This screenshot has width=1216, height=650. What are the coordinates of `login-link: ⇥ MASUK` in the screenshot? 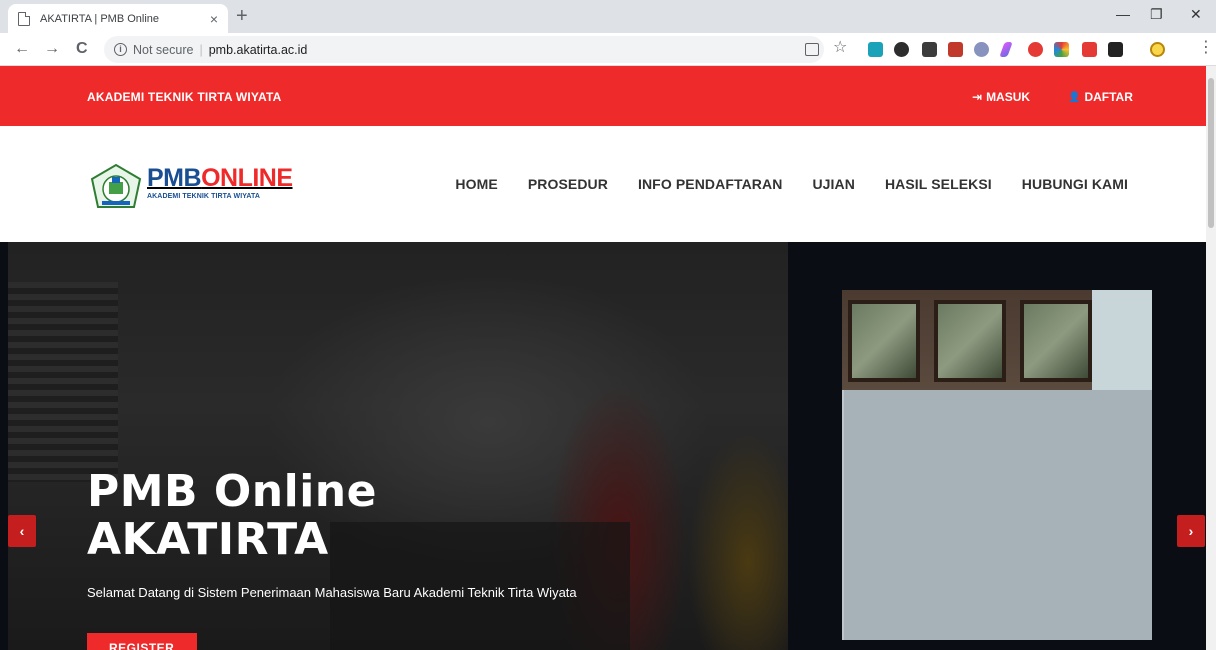 It's located at (1001, 97).